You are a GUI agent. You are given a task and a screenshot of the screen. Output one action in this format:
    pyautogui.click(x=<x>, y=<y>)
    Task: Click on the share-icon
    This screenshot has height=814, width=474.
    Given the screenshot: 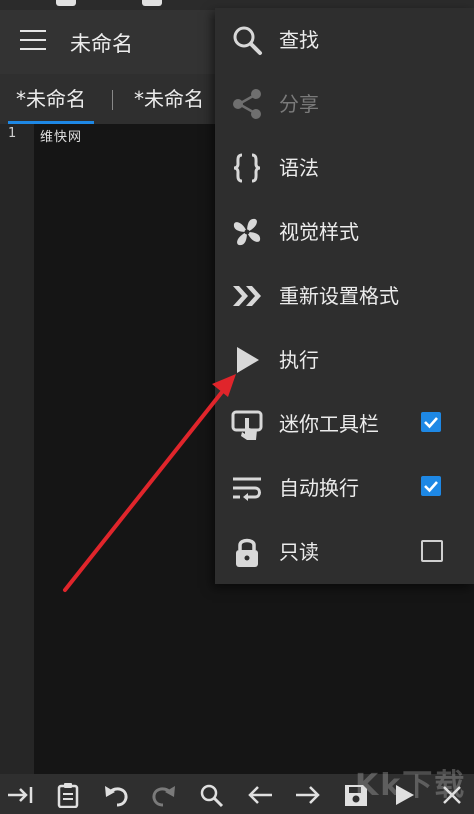 What is the action you would take?
    pyautogui.click(x=247, y=104)
    